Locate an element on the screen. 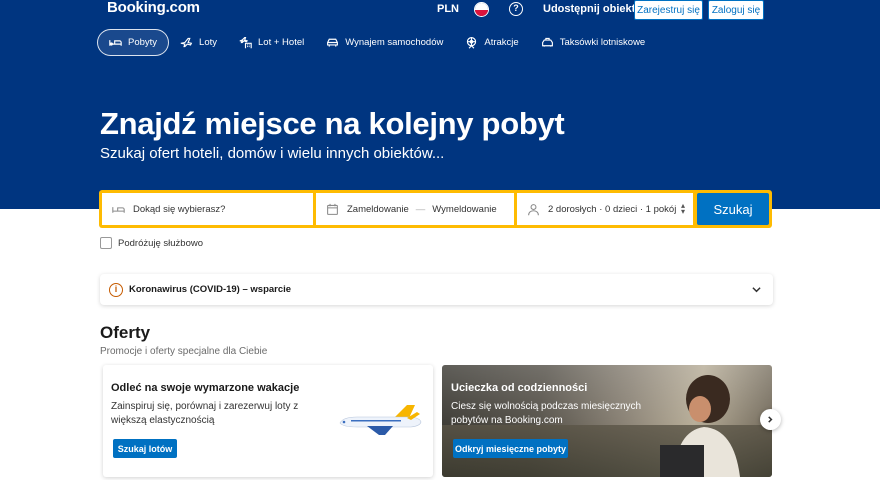 This screenshot has height=480, width=880. discover-monthly-stays-button: Odkryj miesięczne pobyty is located at coordinates (510, 448).